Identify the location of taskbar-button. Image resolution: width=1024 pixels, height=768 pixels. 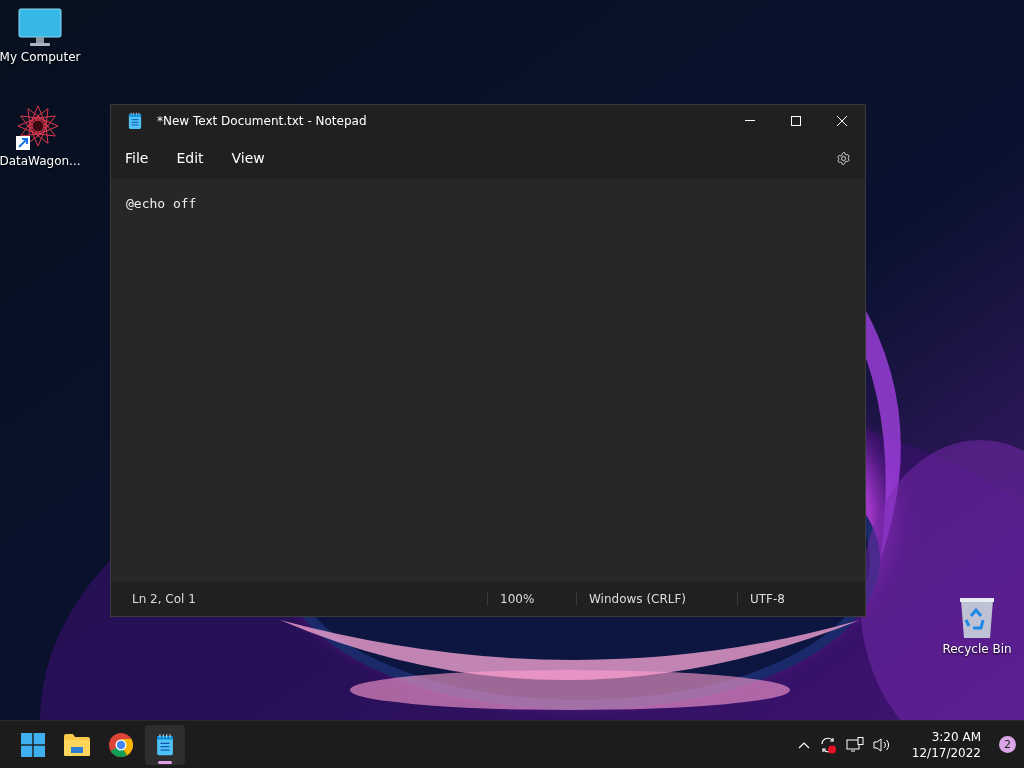
(165, 744).